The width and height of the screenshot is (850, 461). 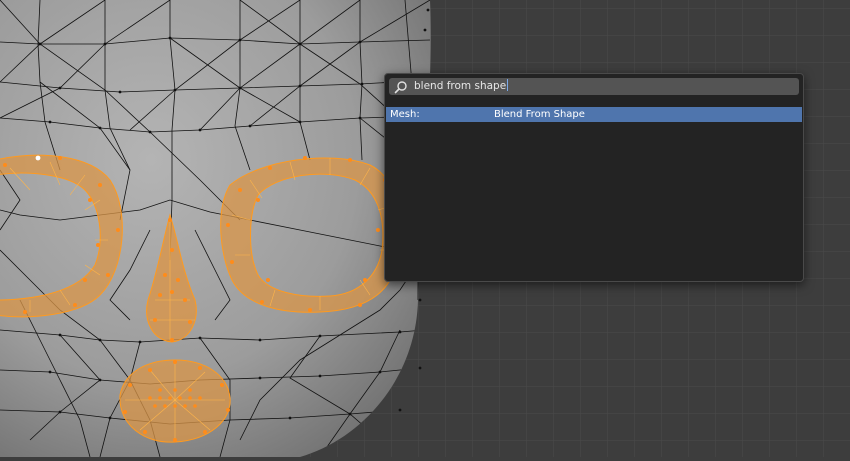 What do you see at coordinates (38, 158) in the screenshot?
I see `active-vertex` at bounding box center [38, 158].